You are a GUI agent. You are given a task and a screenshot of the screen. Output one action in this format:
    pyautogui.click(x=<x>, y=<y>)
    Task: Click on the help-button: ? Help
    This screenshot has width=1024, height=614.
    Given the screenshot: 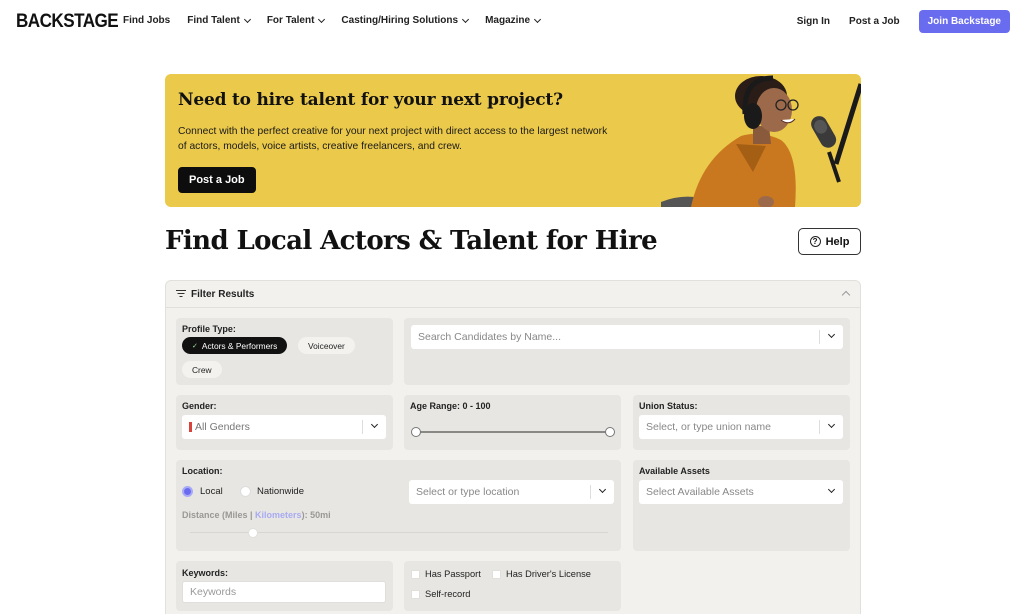 What is the action you would take?
    pyautogui.click(x=829, y=241)
    